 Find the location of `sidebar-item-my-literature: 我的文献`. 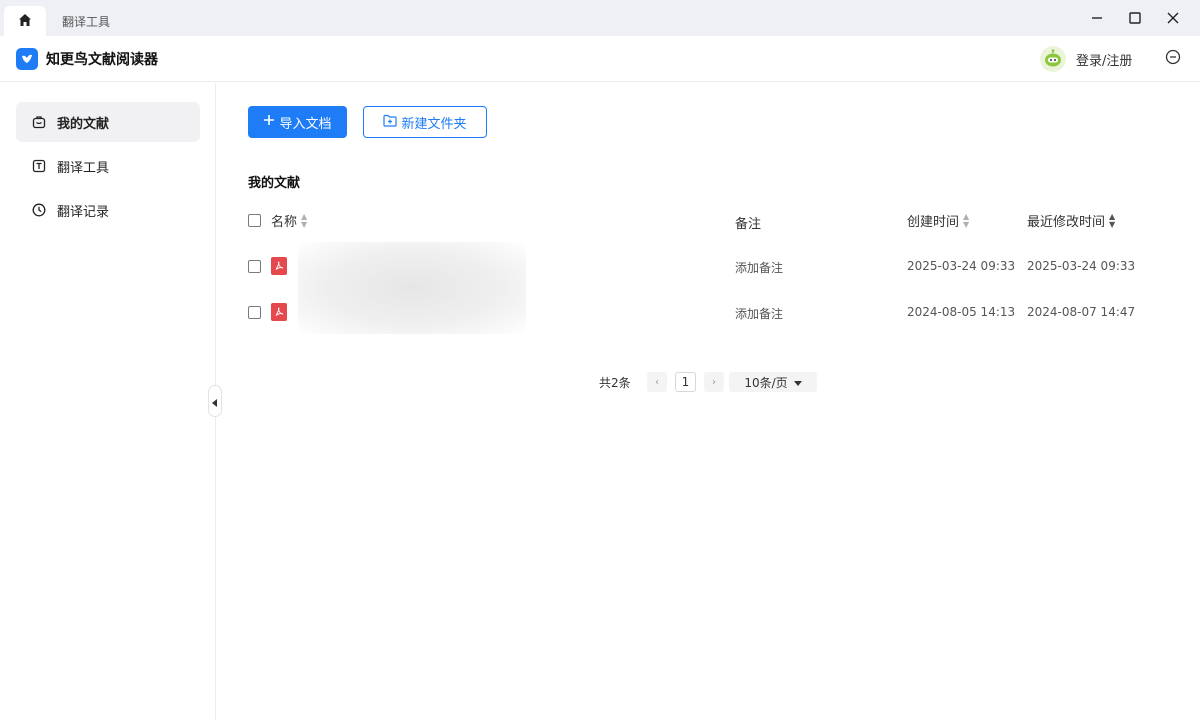

sidebar-item-my-literature: 我的文献 is located at coordinates (108, 122).